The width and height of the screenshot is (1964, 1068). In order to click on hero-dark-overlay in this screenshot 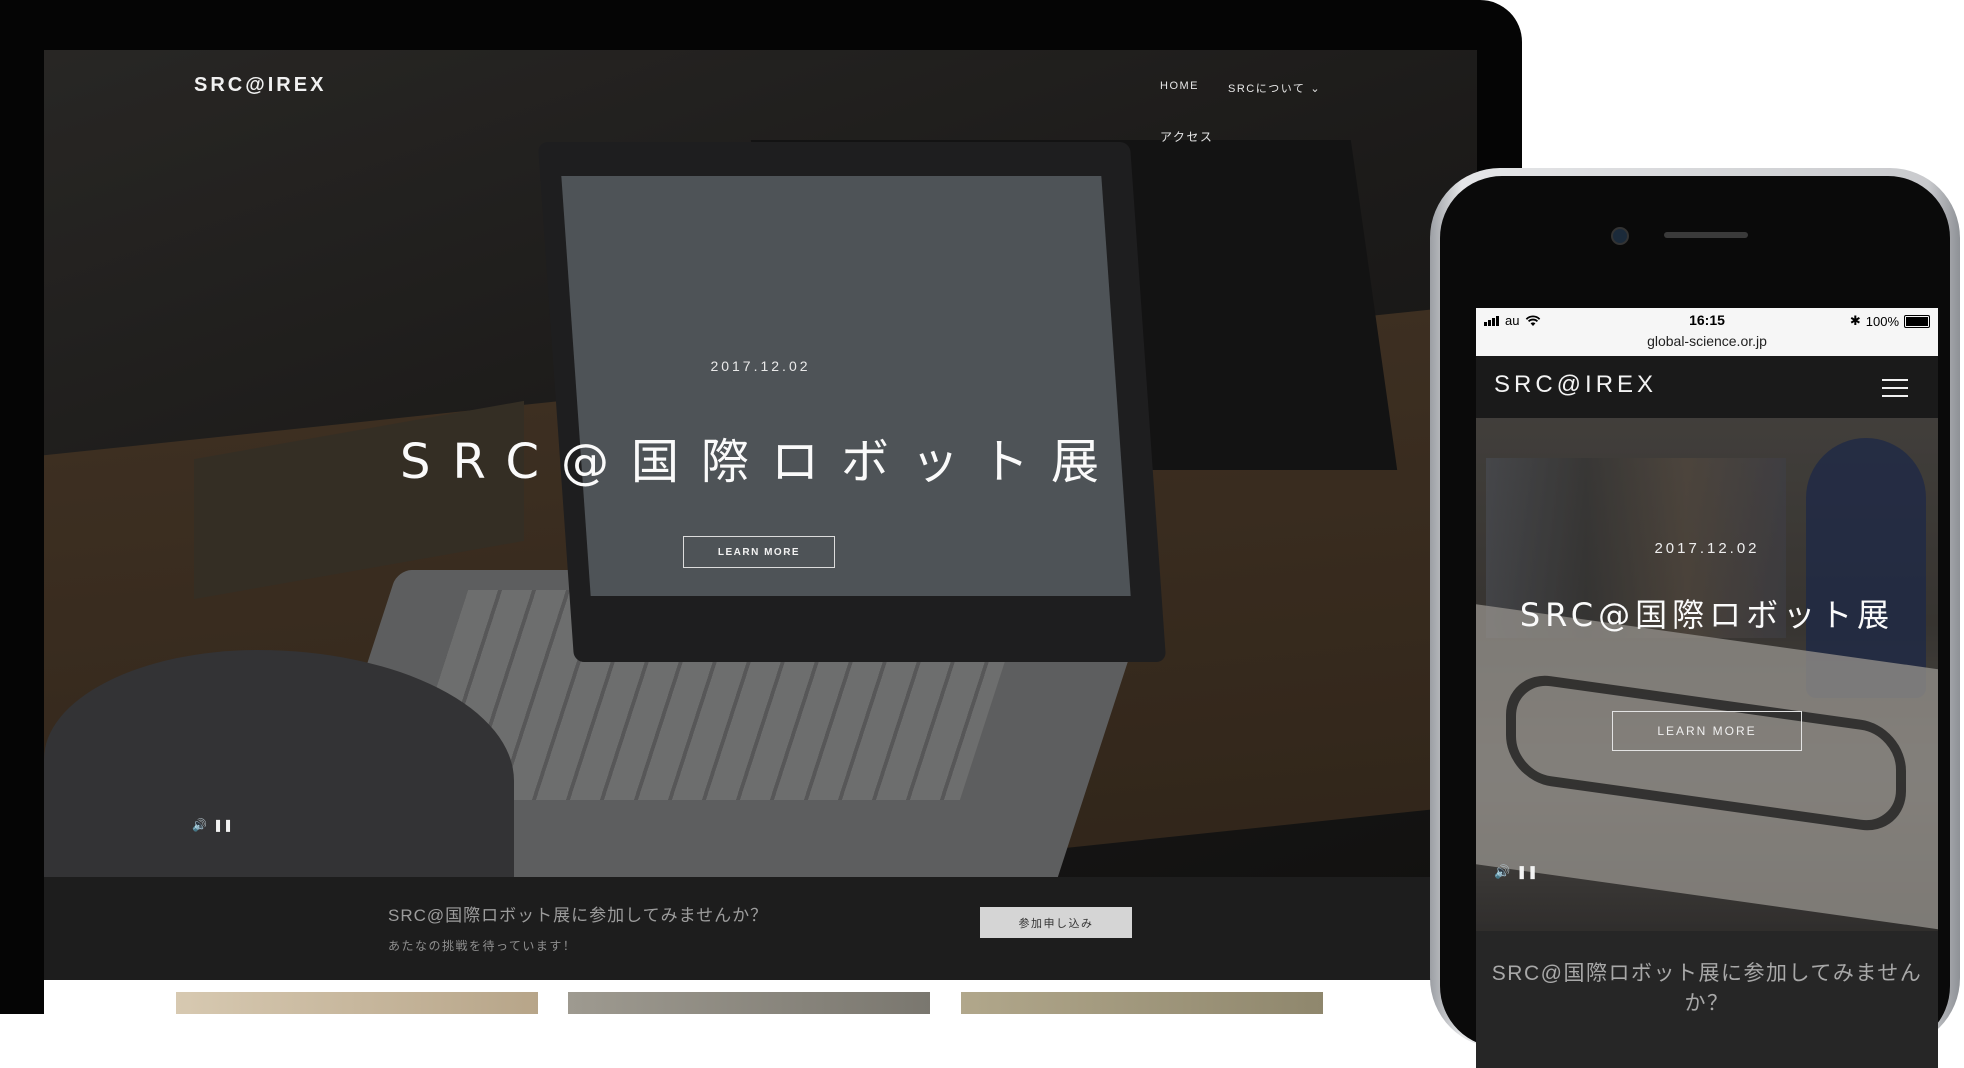, I will do `click(1707, 674)`.